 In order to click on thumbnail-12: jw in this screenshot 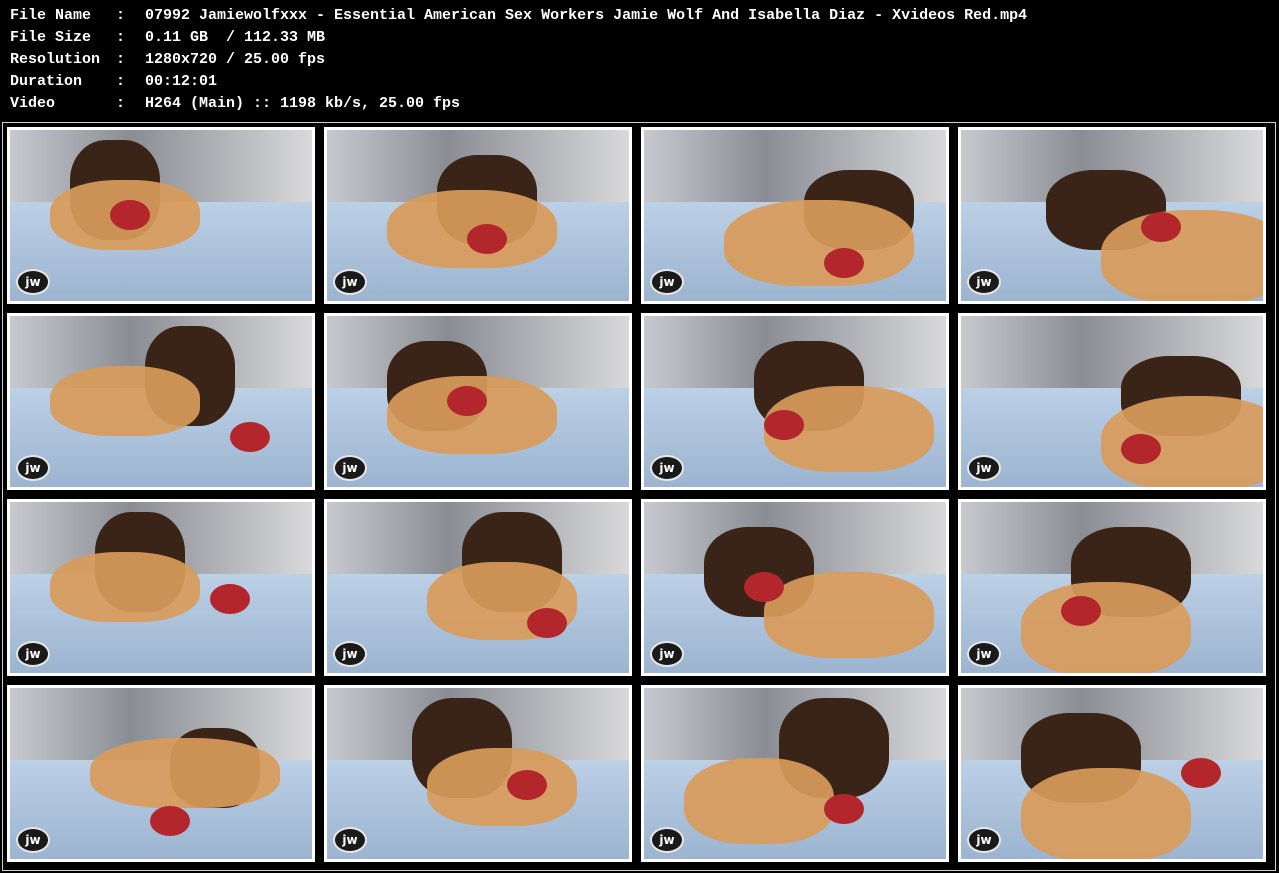, I will do `click(1112, 587)`.